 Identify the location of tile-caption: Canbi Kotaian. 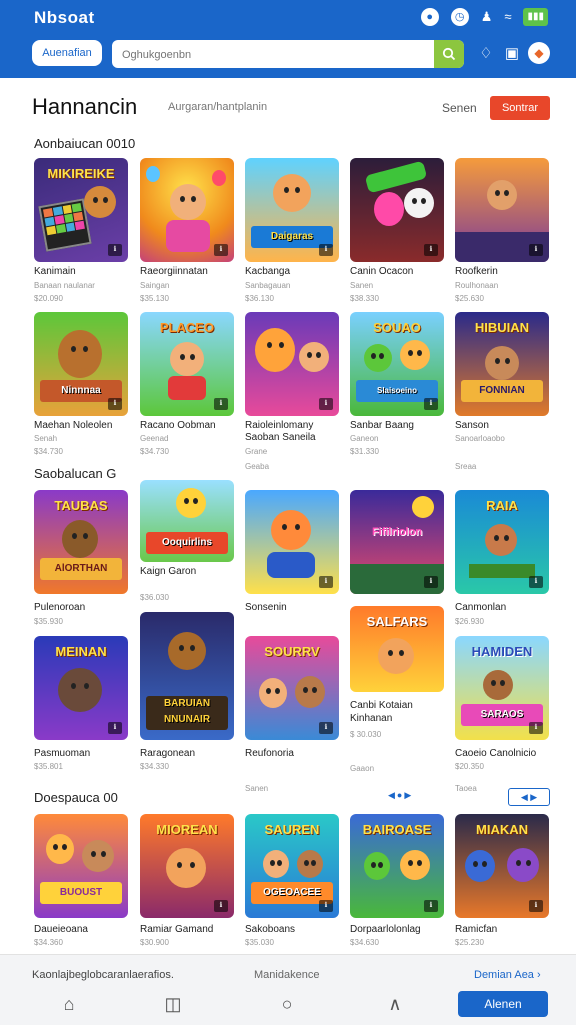
(381, 705).